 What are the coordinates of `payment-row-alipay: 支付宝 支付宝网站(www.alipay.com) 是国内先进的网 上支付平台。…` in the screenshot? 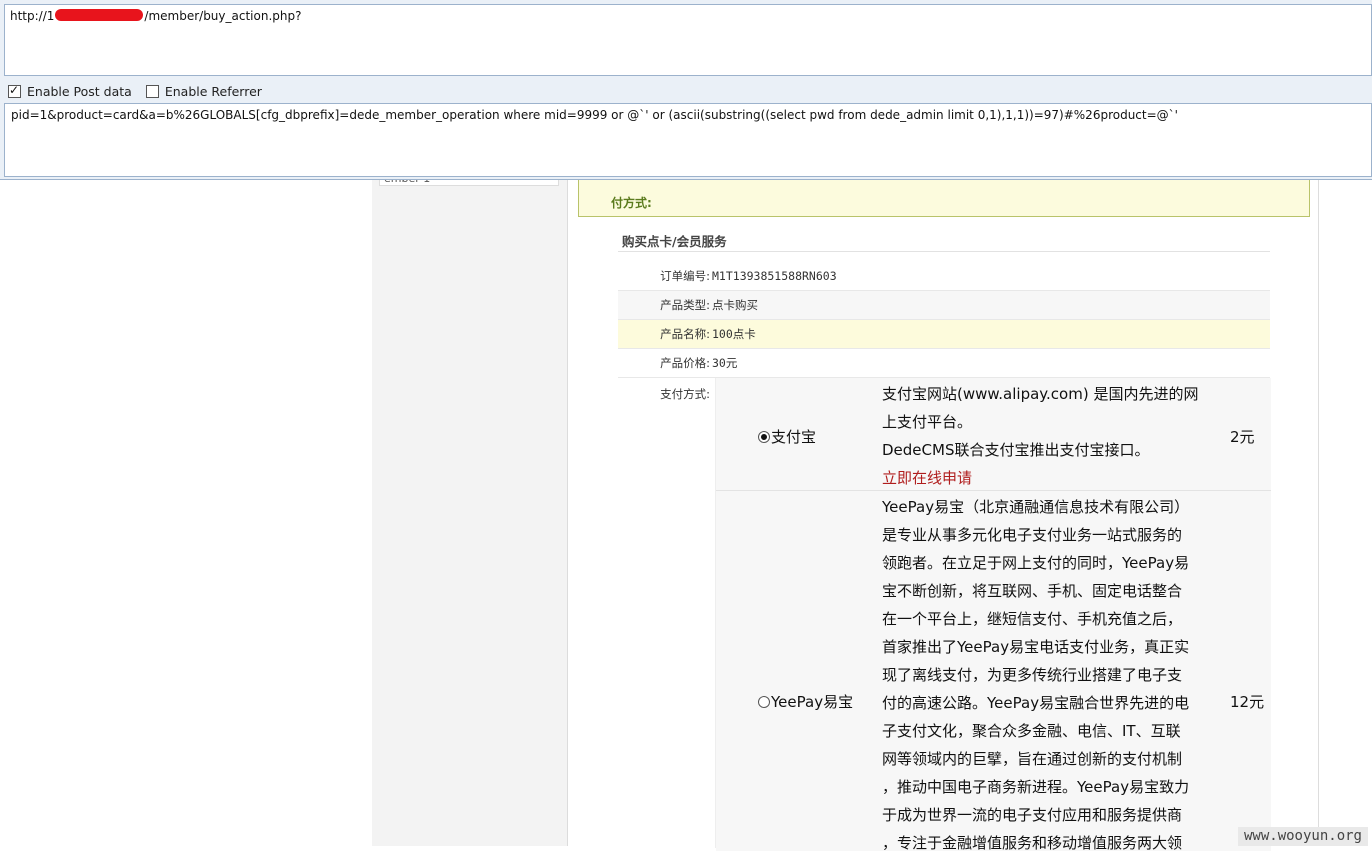 It's located at (993, 434).